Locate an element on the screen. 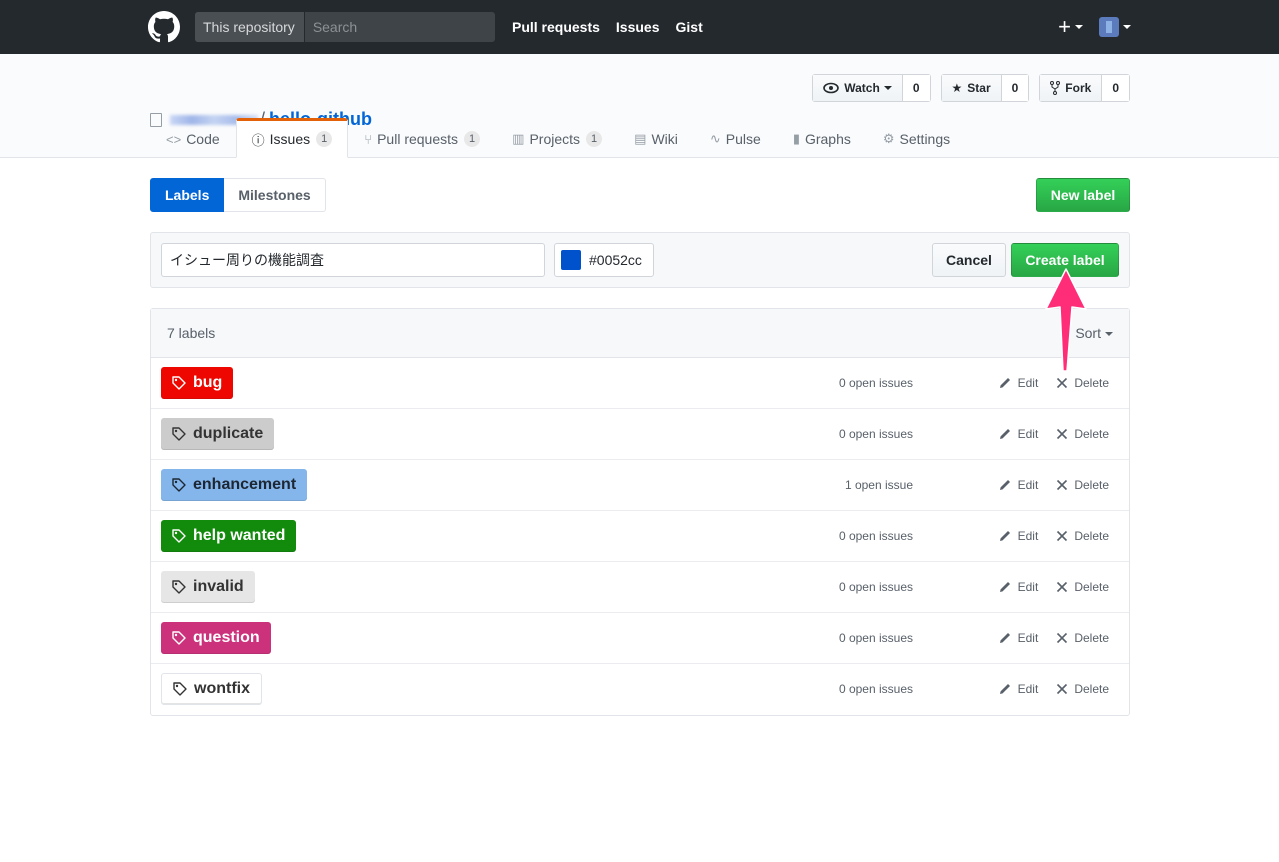 The height and width of the screenshot is (862, 1279). label-row: duplicate 0 open issues Edit Delete is located at coordinates (640, 434).